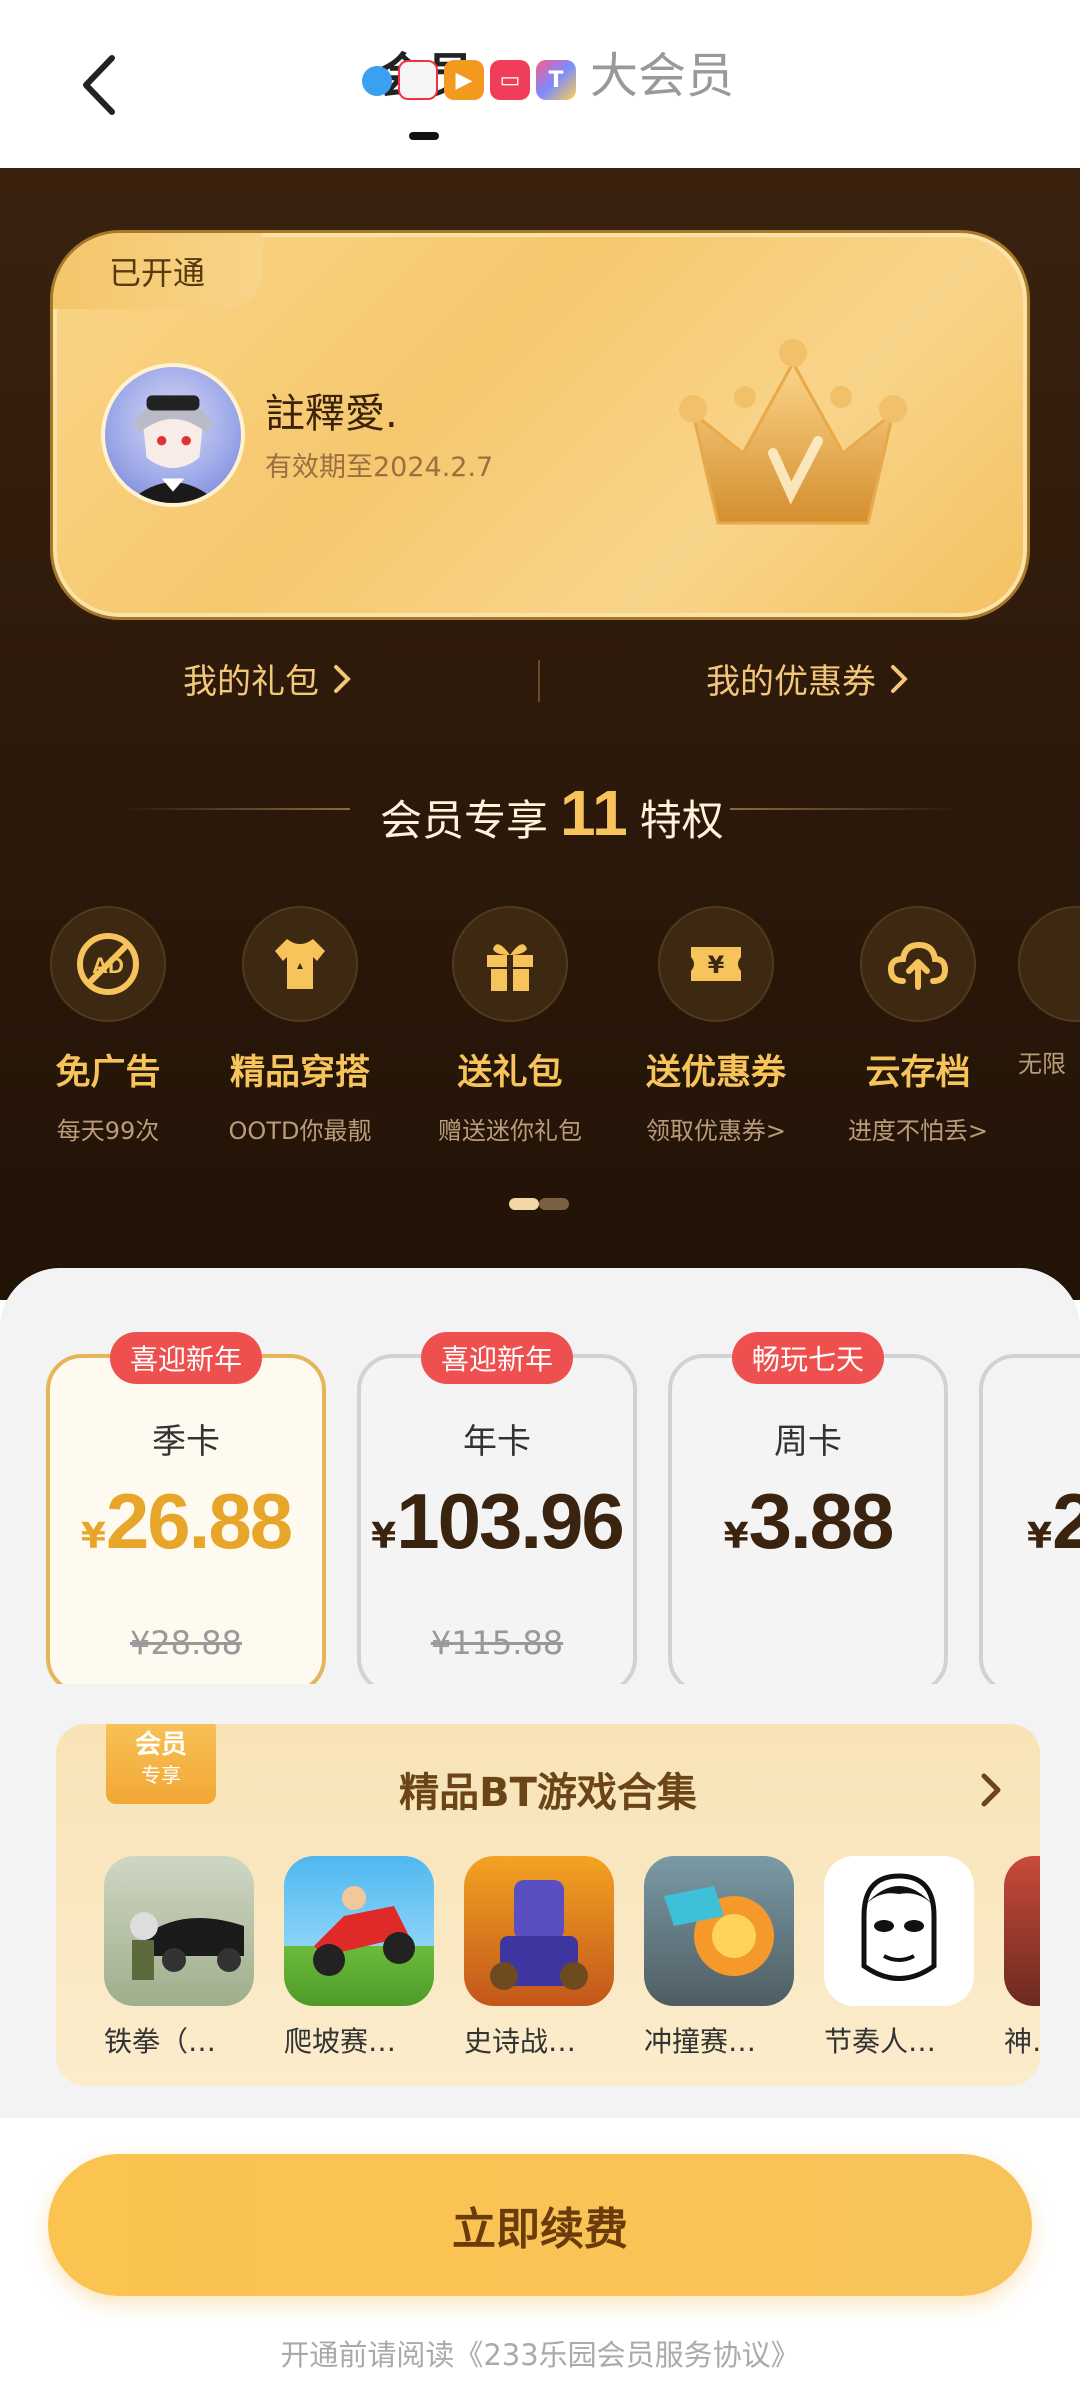 The width and height of the screenshot is (1080, 2400). I want to click on privilege-name: 云存档, so click(918, 1073).